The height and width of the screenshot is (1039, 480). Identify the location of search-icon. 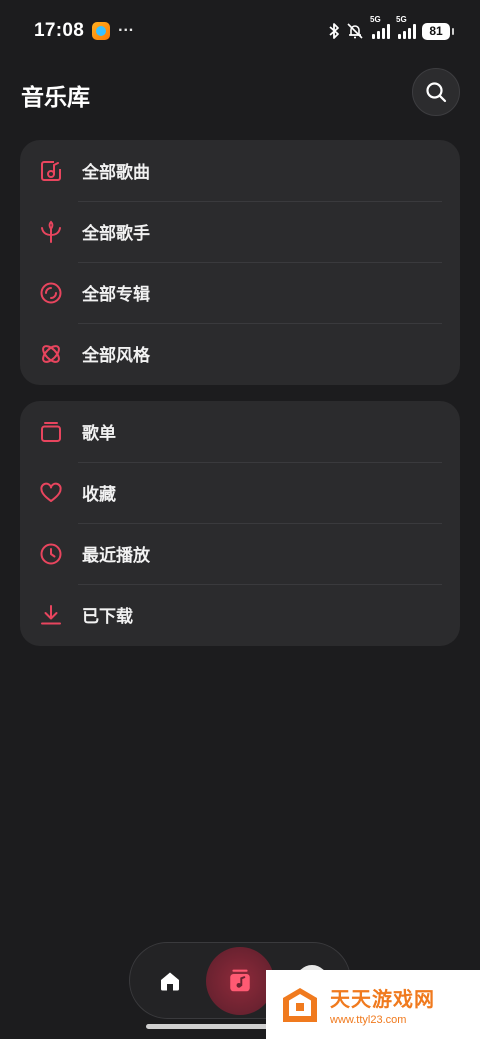
(436, 92).